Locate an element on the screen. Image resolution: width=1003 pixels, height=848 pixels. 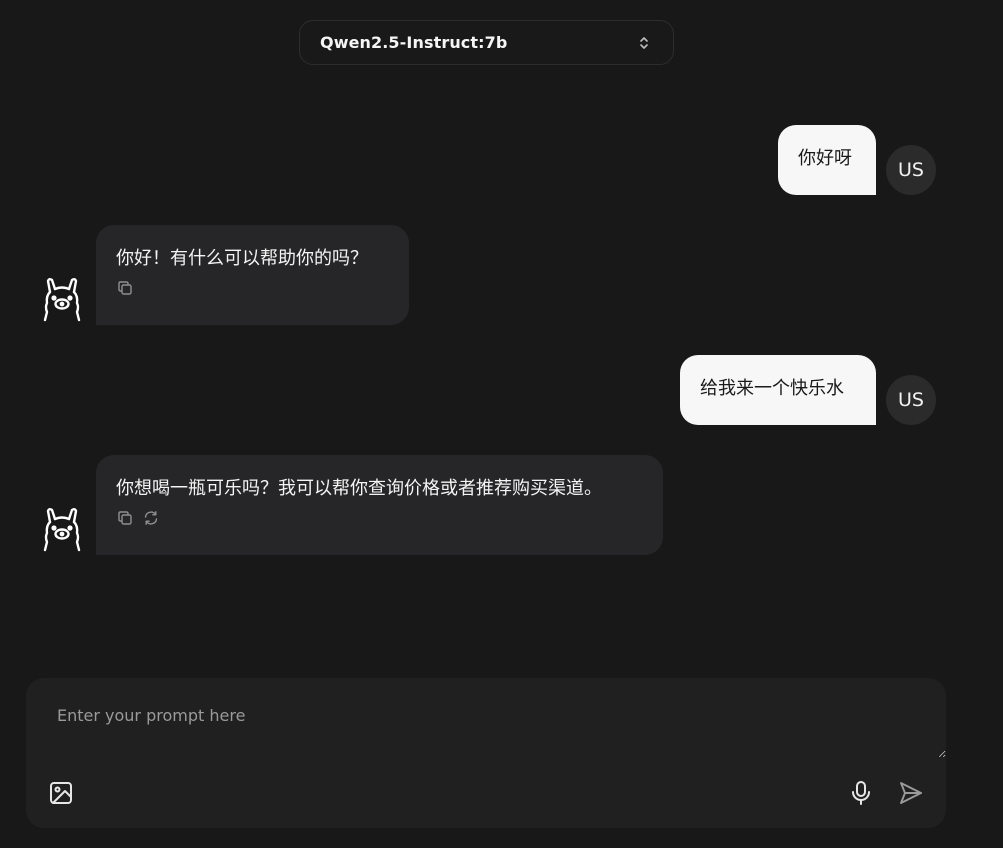
send-icon is located at coordinates (911, 793).